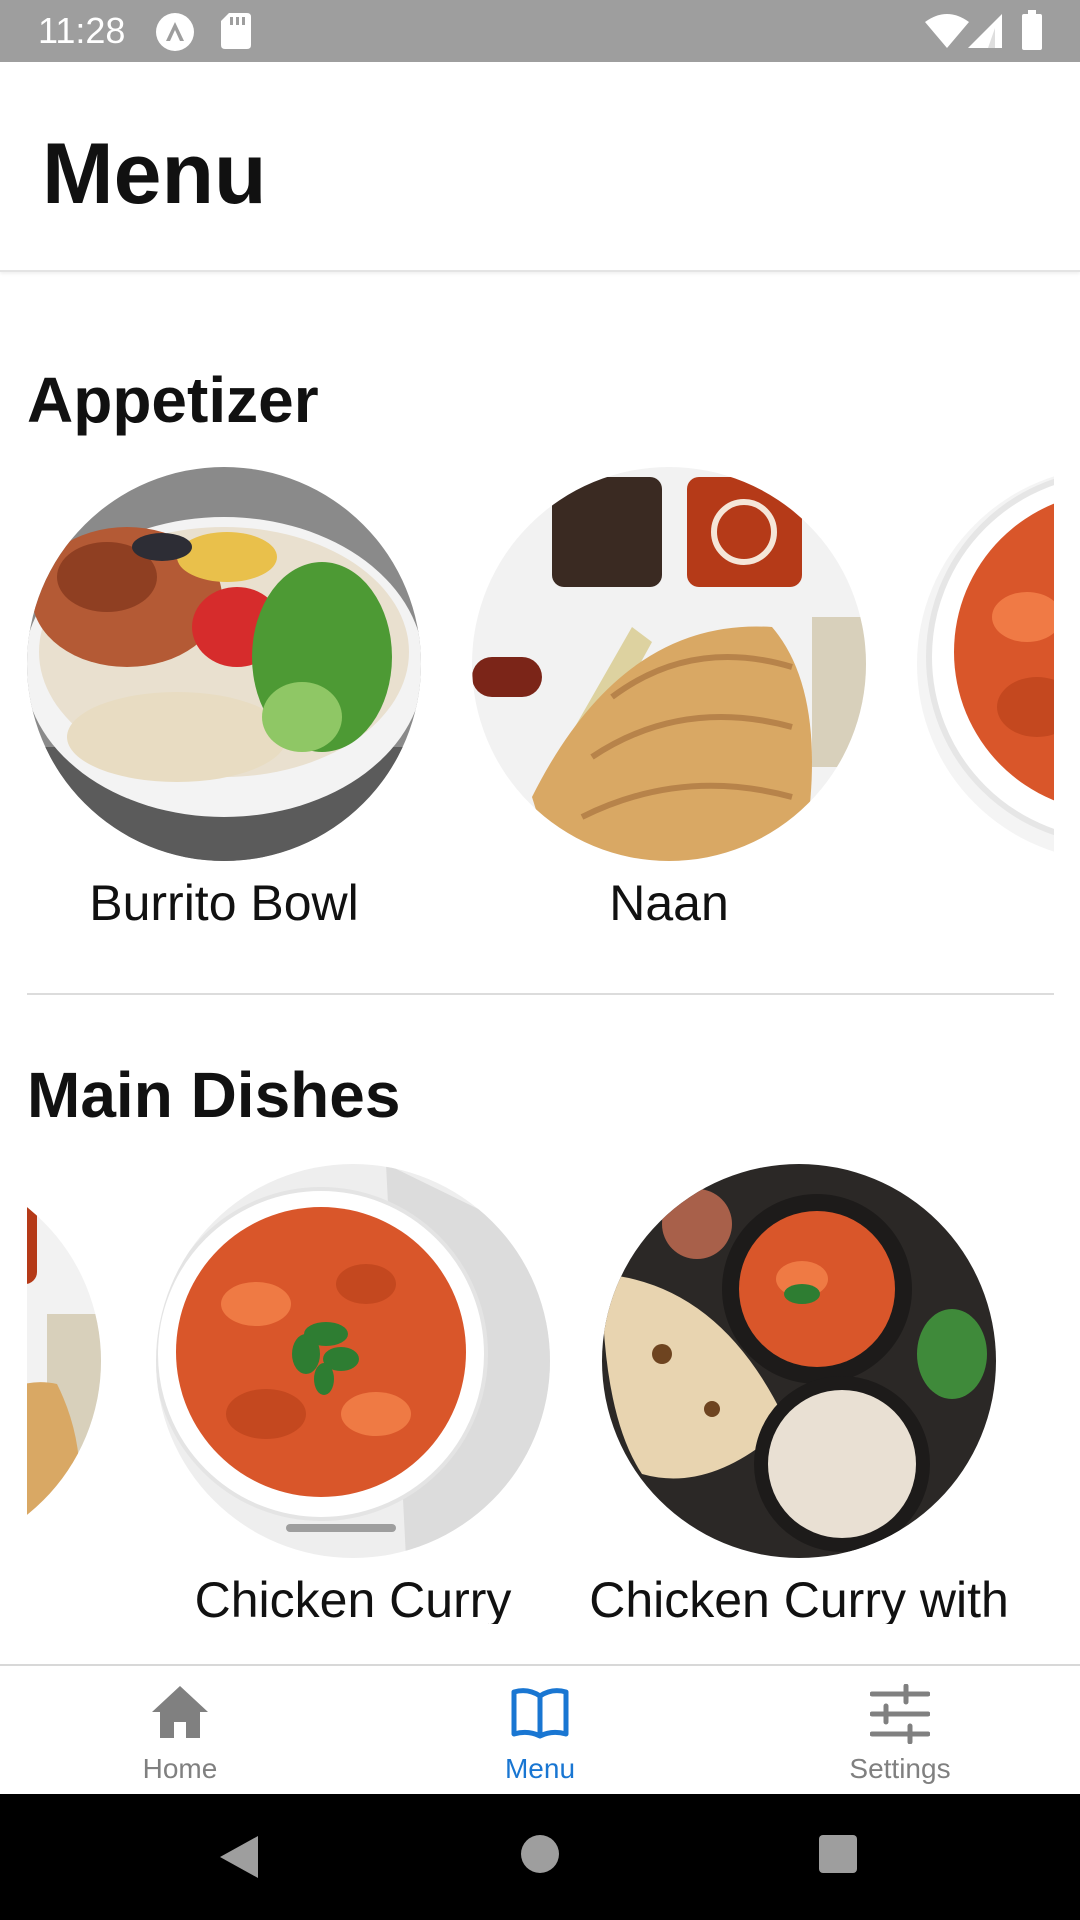 The image size is (1080, 1920). What do you see at coordinates (173, 400) in the screenshot?
I see `section-title-appetizer: Appetizer` at bounding box center [173, 400].